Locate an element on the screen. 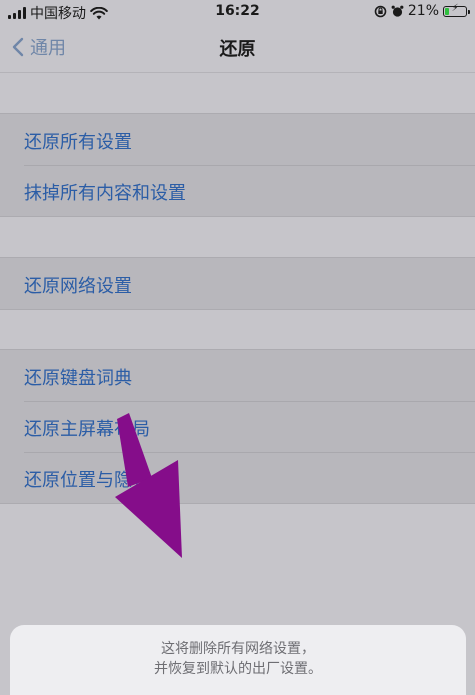  annotation-arrow-icon is located at coordinates (148, 485).